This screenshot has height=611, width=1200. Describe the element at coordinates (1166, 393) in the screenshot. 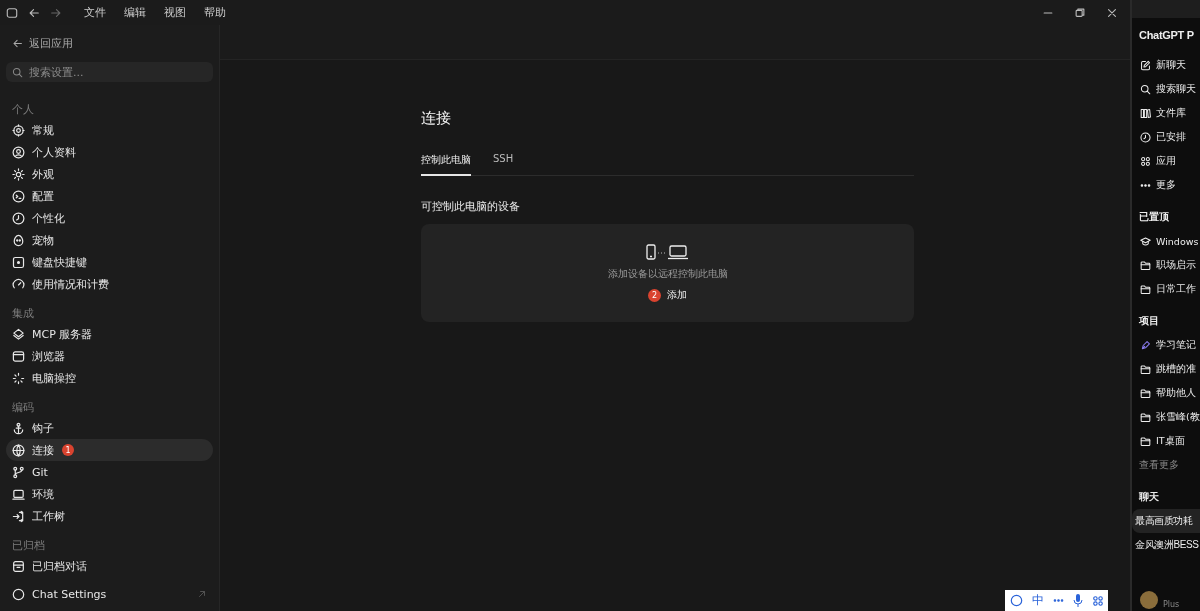

I see `project-item: 帮助他人` at that location.